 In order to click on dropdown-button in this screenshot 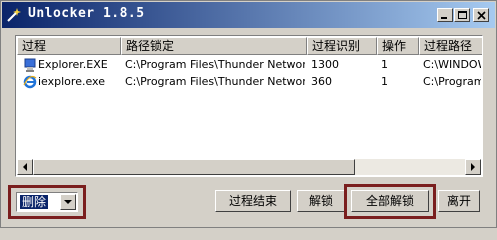, I will do `click(68, 202)`.